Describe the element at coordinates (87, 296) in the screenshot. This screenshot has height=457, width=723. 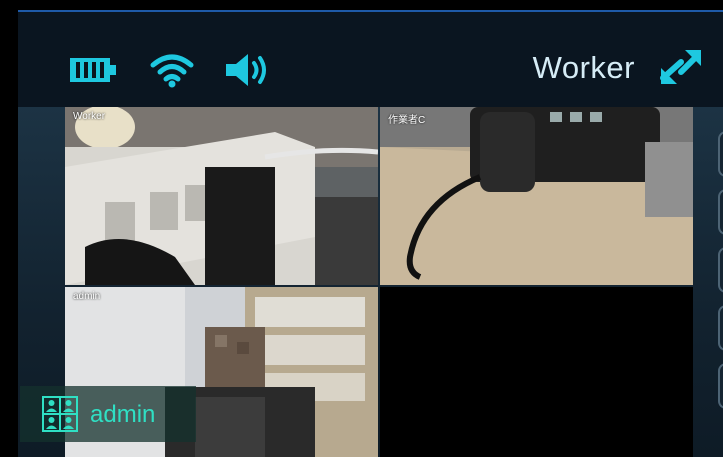
I see `video-label: admin` at that location.